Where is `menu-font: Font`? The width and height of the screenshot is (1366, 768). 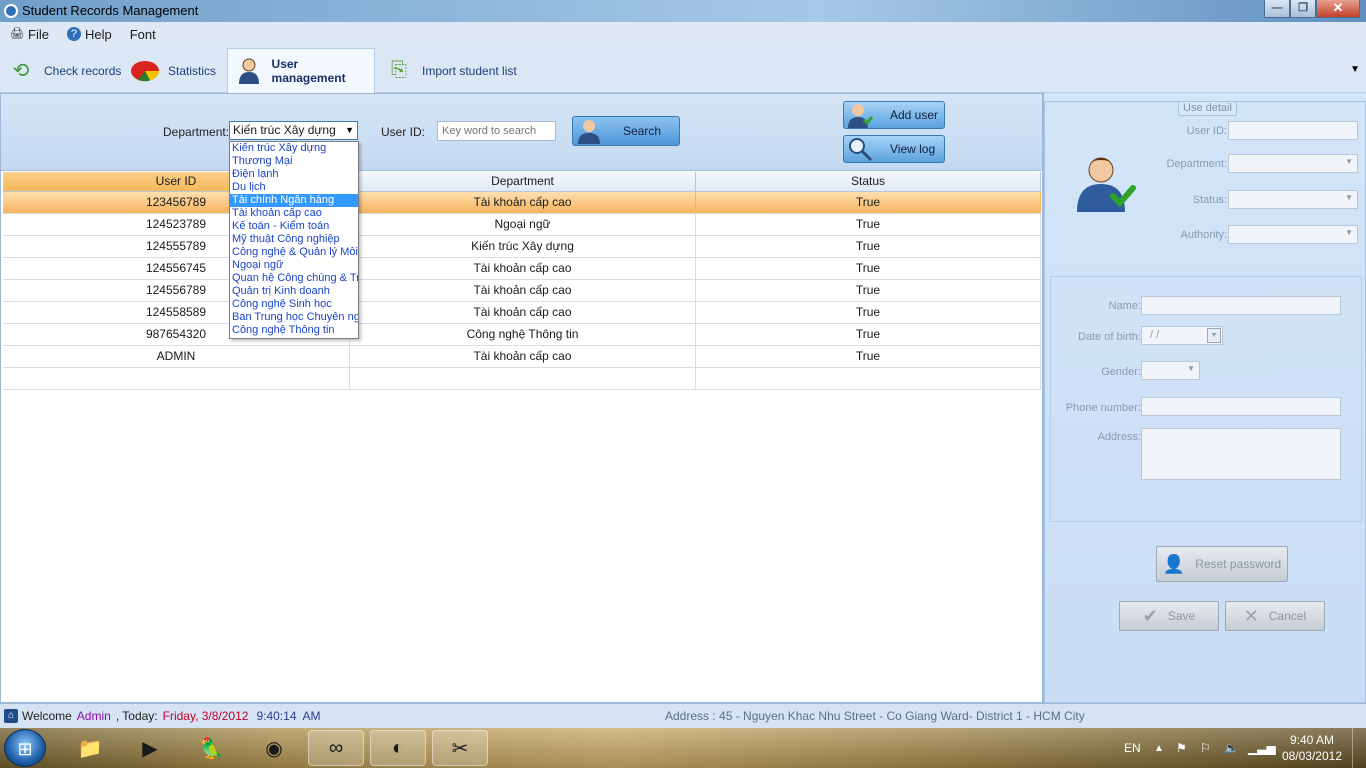
menu-font: Font is located at coordinates (143, 34).